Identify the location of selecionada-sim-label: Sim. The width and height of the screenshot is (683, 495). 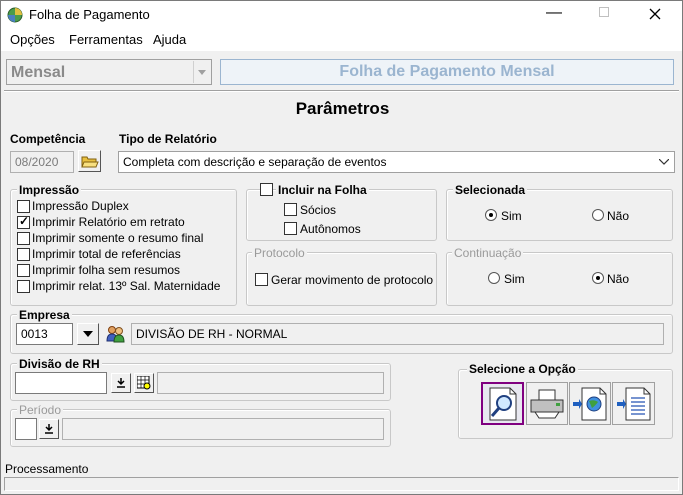
(511, 216).